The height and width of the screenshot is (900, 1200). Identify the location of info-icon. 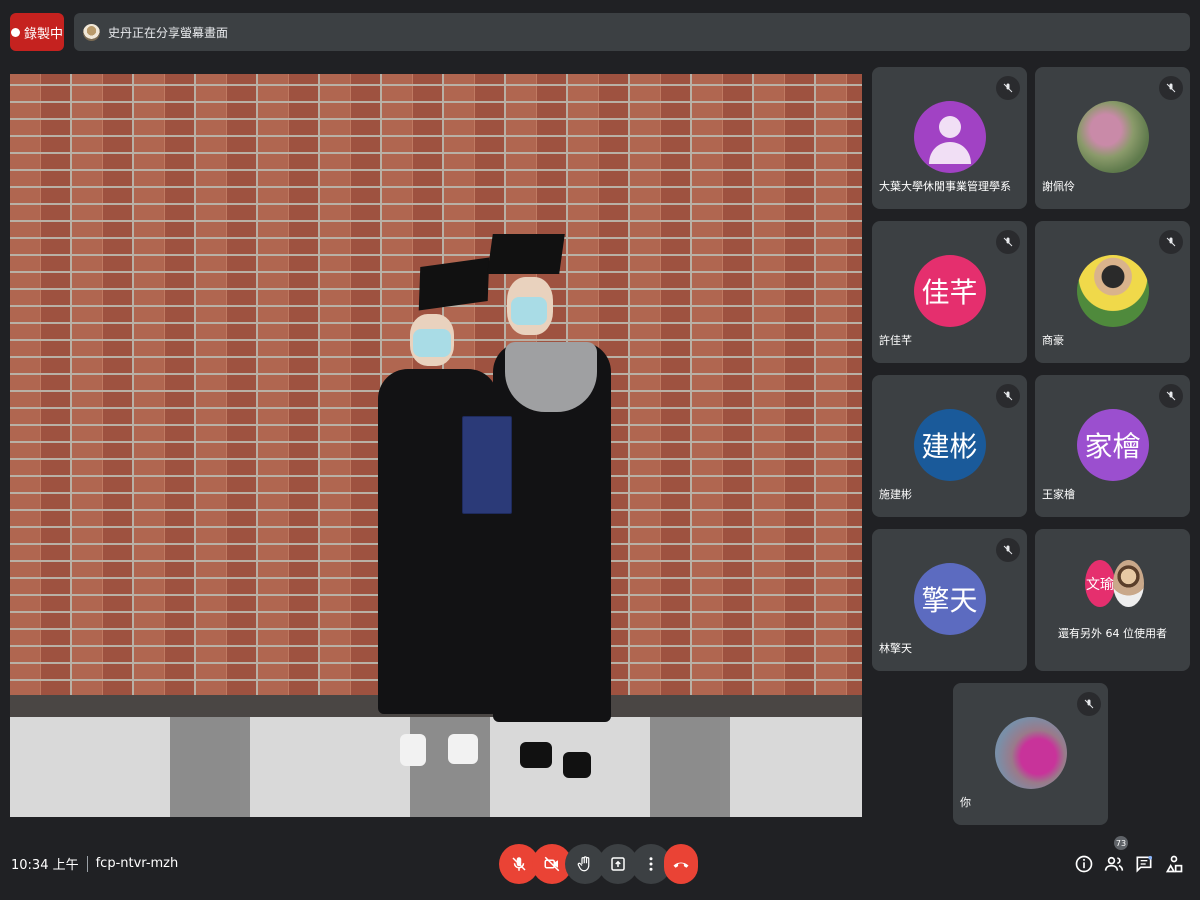
(1084, 864).